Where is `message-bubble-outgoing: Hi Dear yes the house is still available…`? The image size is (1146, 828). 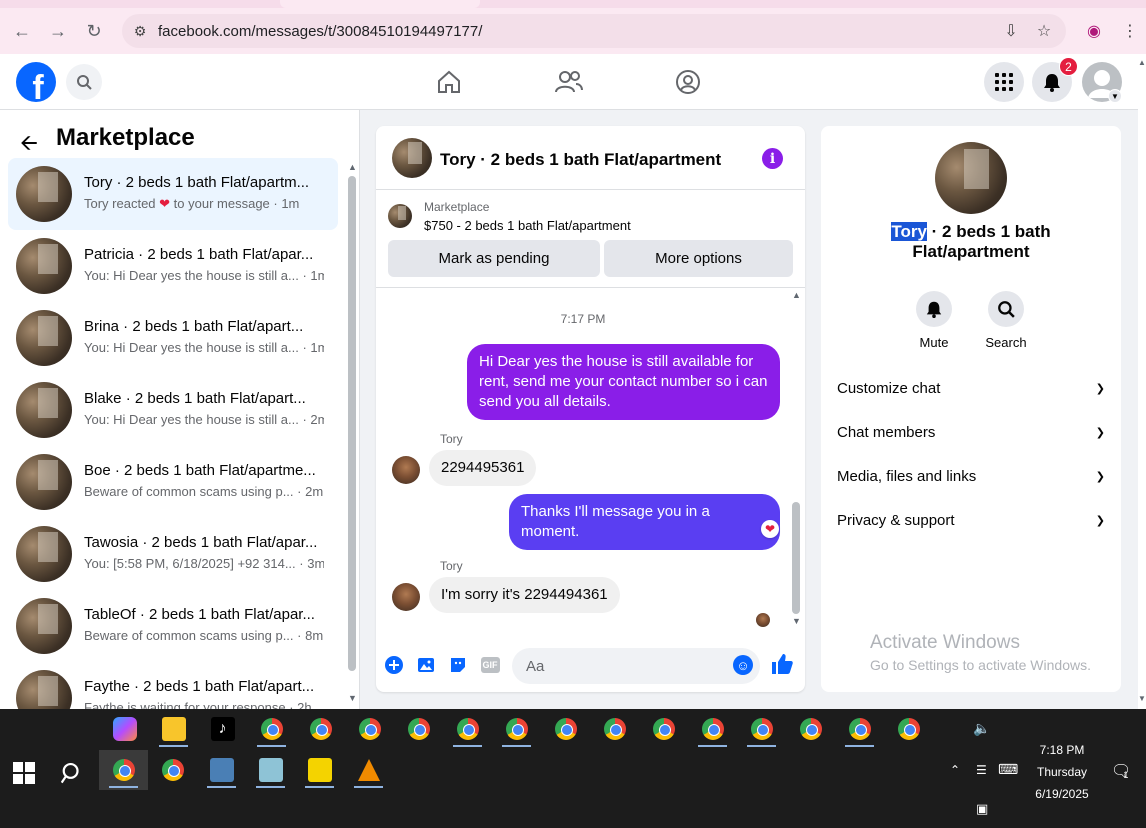 message-bubble-outgoing: Hi Dear yes the house is still available… is located at coordinates (623, 382).